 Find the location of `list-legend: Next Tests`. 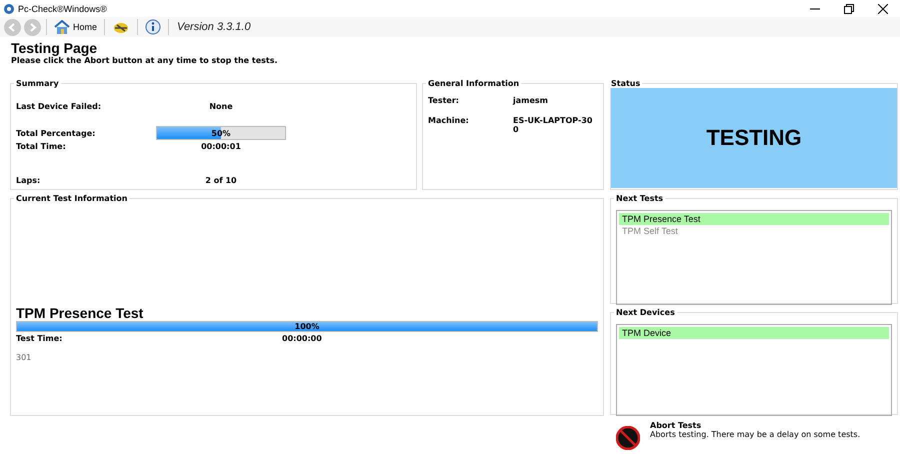

list-legend: Next Tests is located at coordinates (640, 198).